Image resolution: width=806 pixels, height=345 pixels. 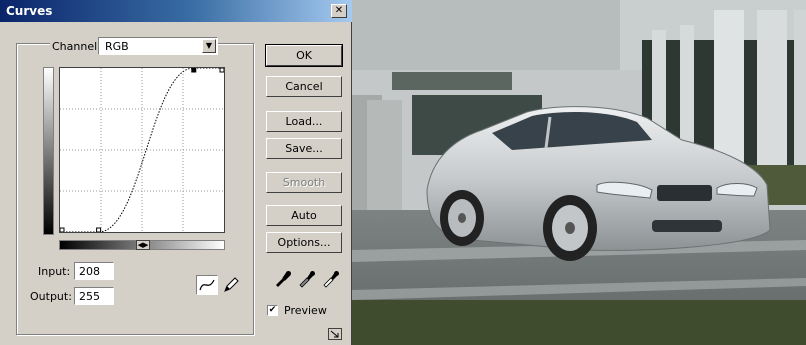 I want to click on dialog-titlebar: Curves, so click(x=176, y=11).